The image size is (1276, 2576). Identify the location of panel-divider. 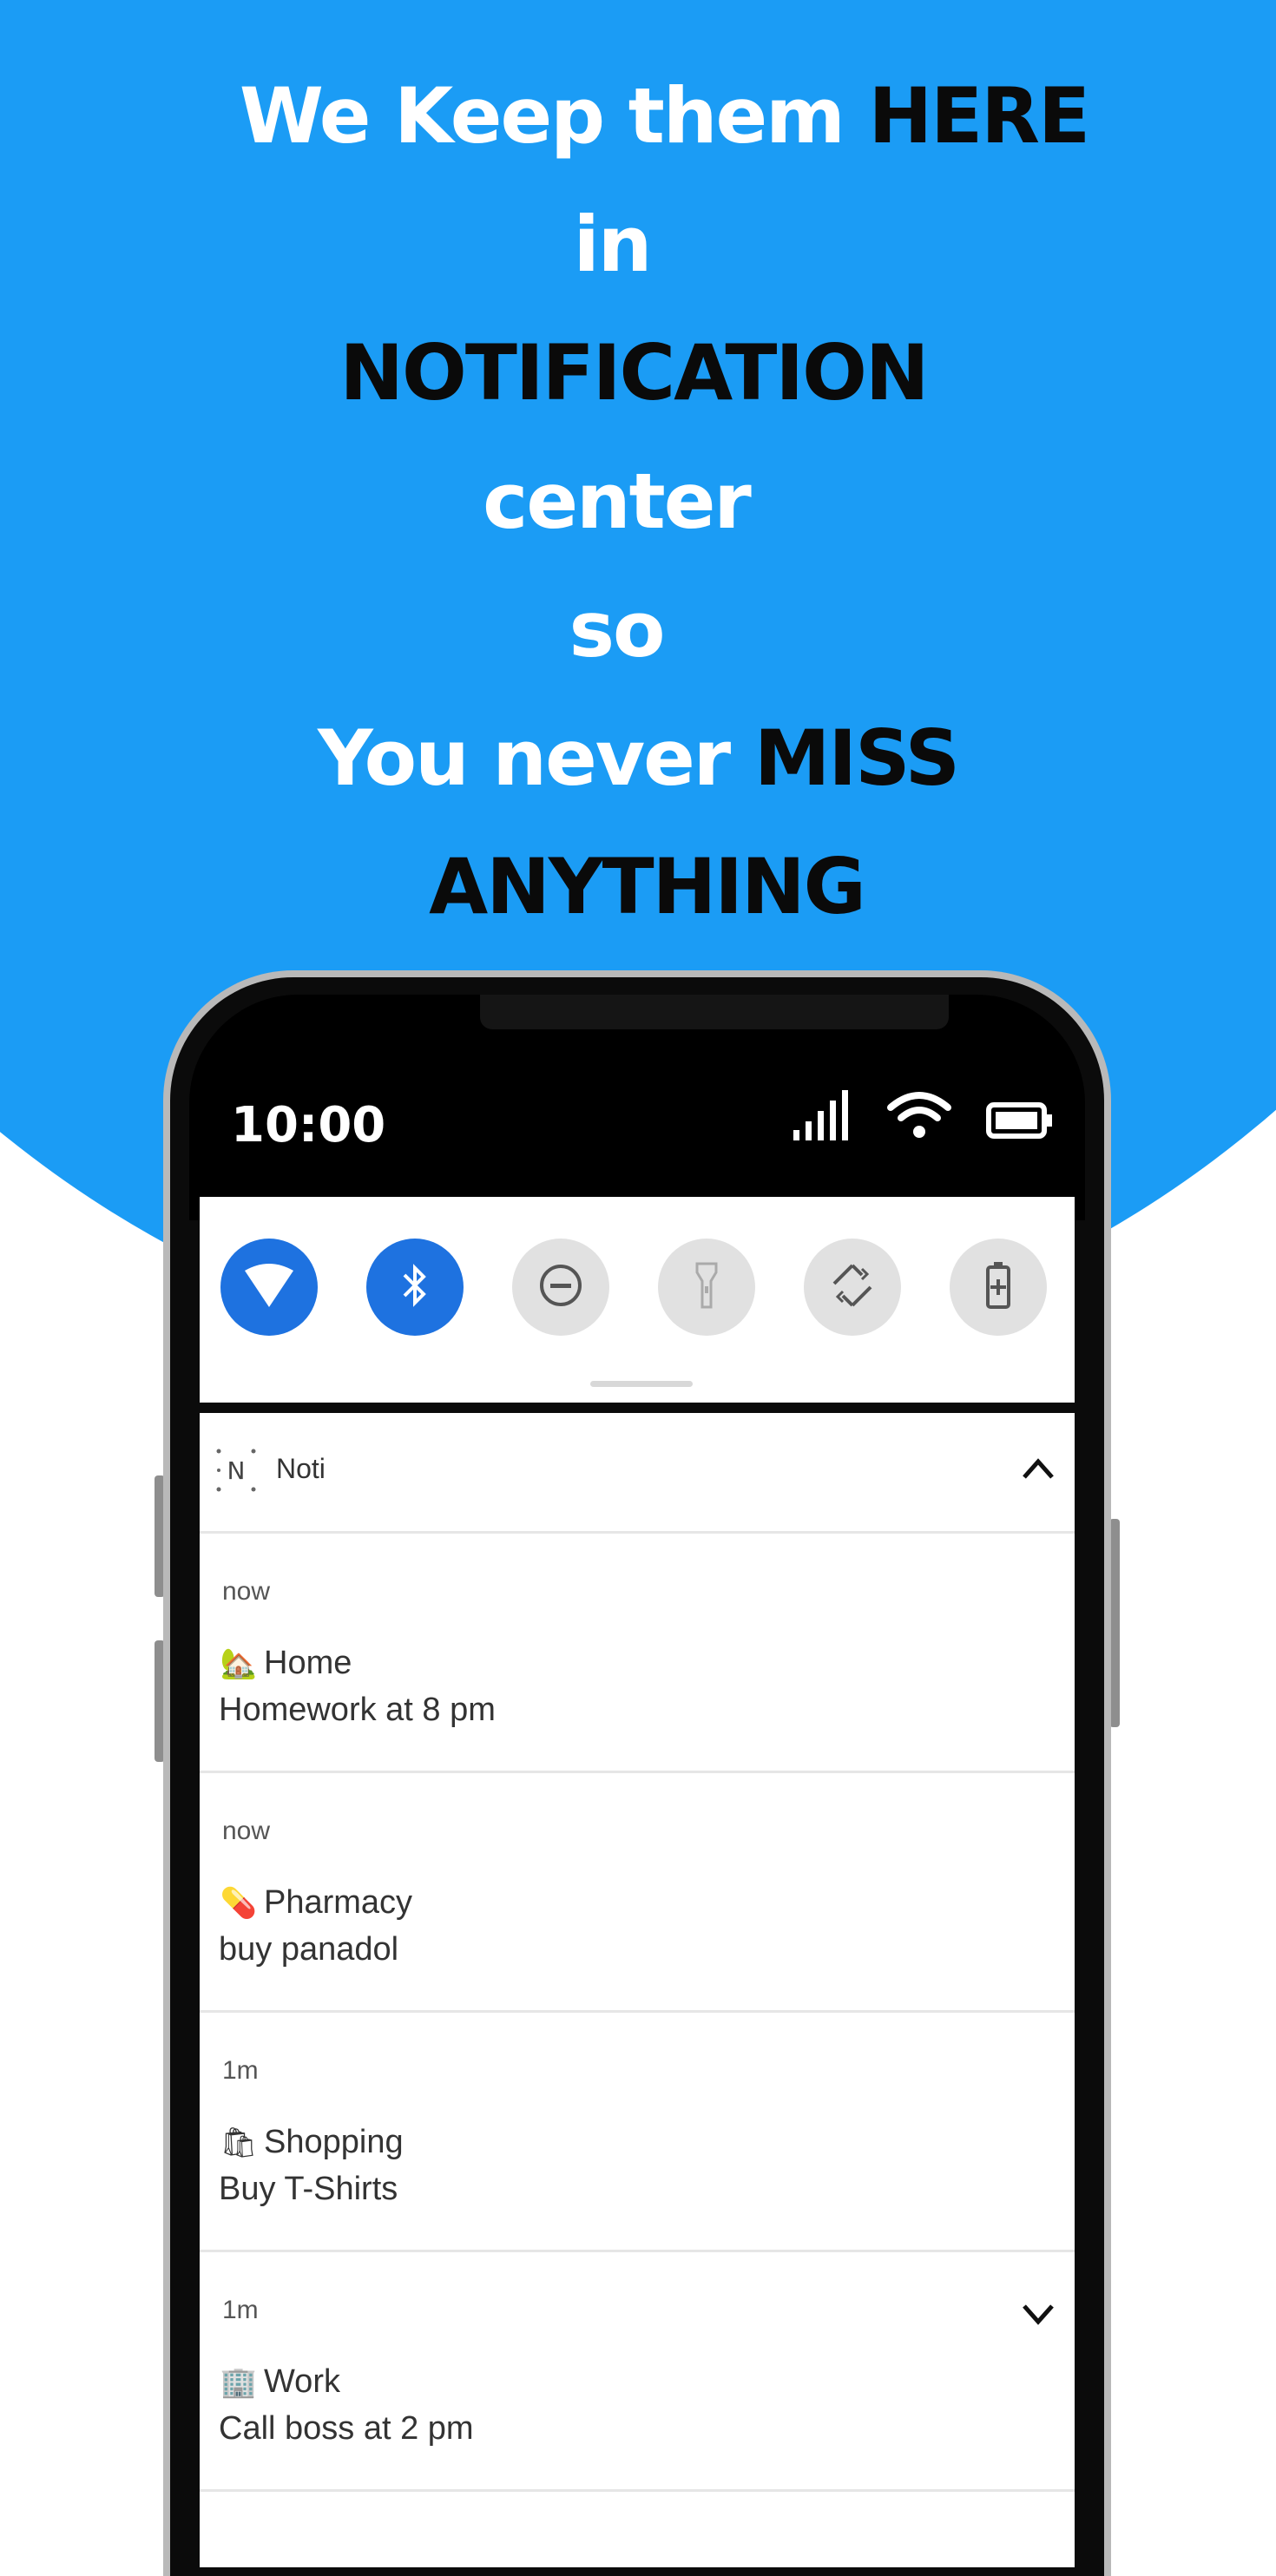
(638, 1408).